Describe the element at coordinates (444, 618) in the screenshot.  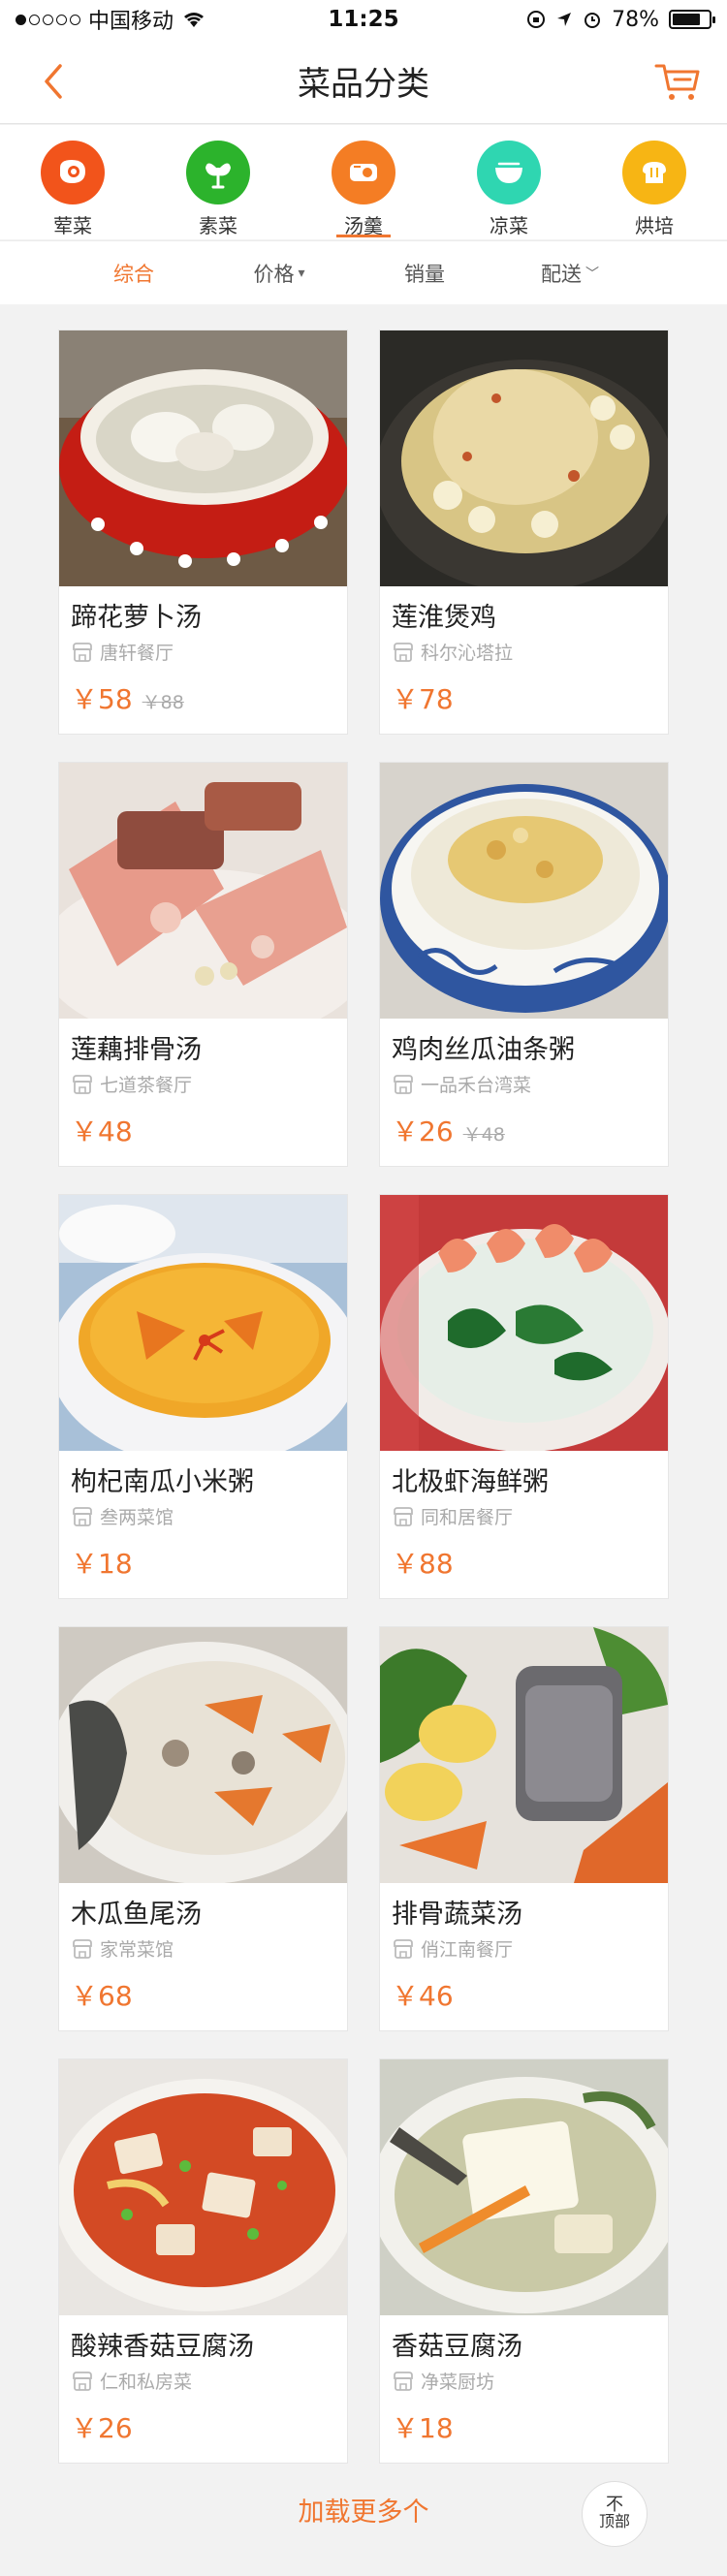
I see `dish-name: 莲淮煲鸡` at that location.